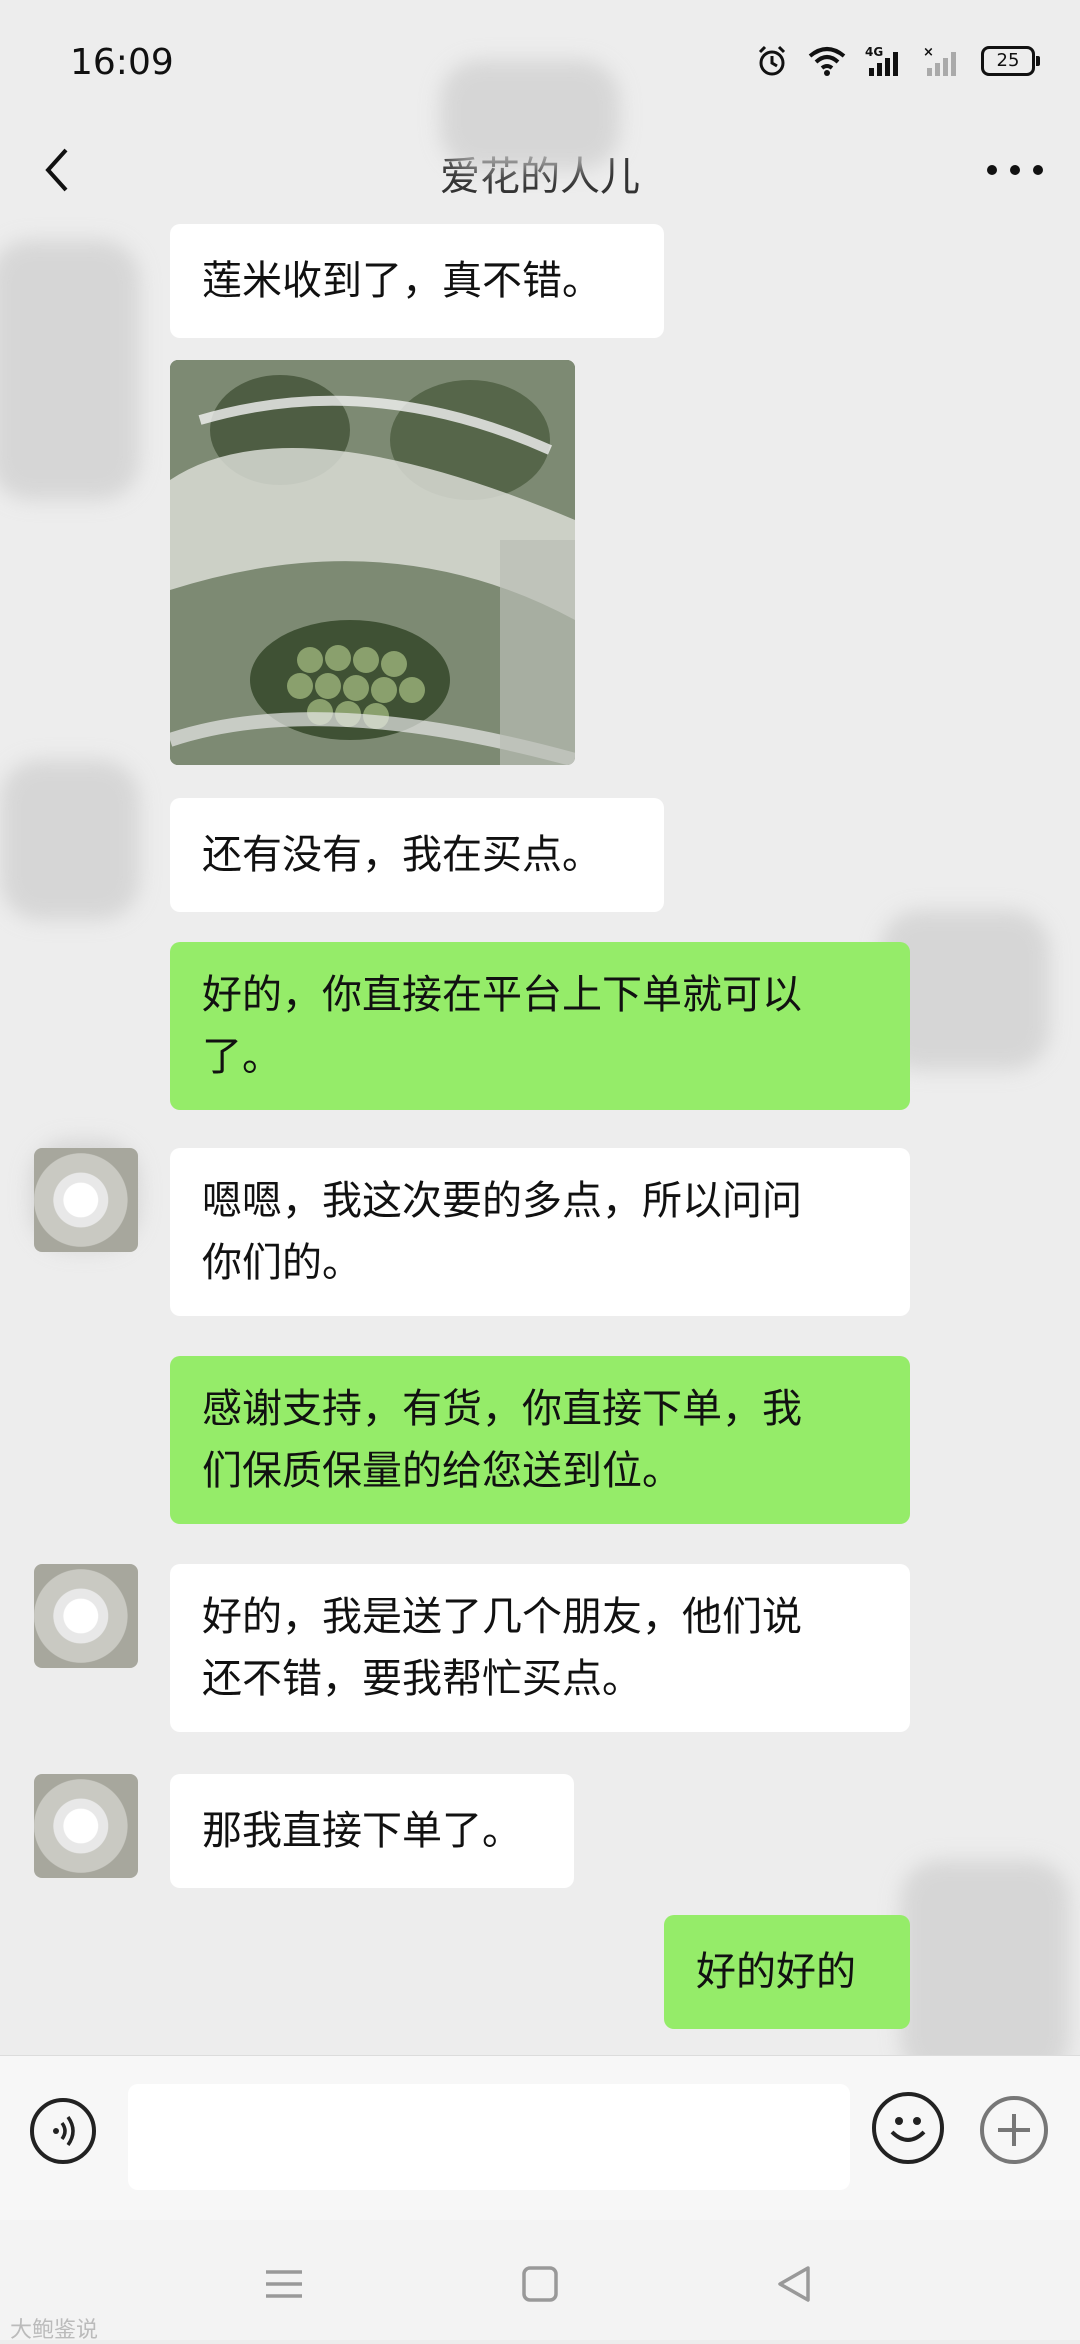 The width and height of the screenshot is (1080, 2344). What do you see at coordinates (794, 2284) in the screenshot?
I see `back-triangle-icon` at bounding box center [794, 2284].